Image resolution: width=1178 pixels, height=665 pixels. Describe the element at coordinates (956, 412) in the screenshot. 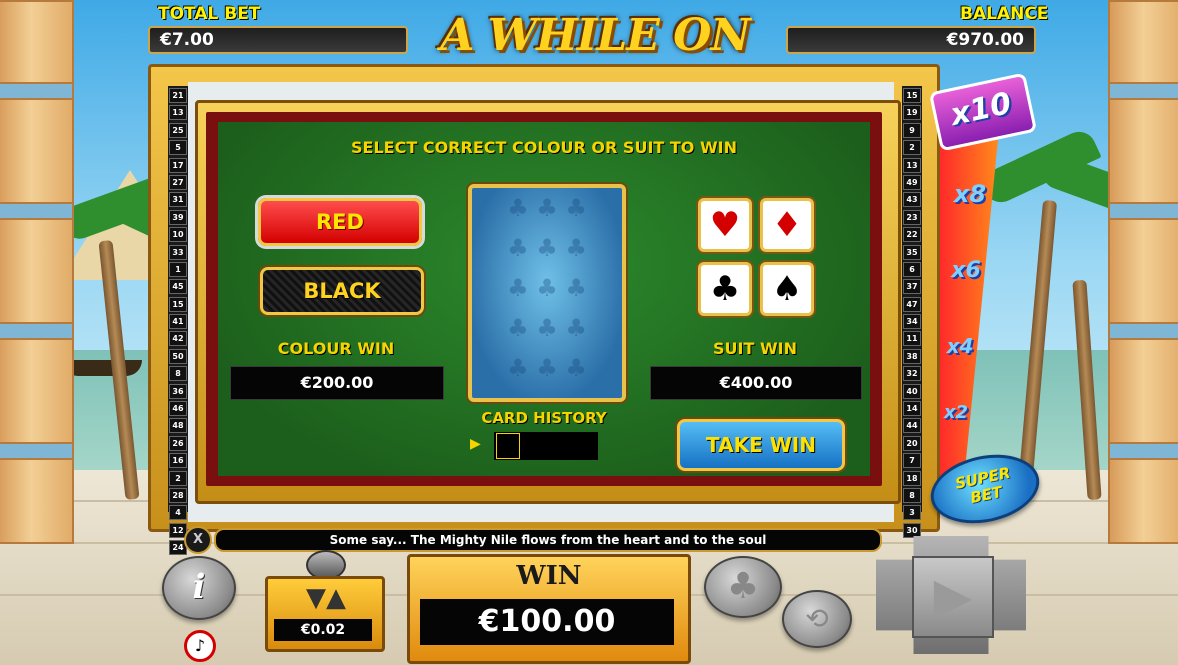

I see `multiplier-x2: x2` at that location.